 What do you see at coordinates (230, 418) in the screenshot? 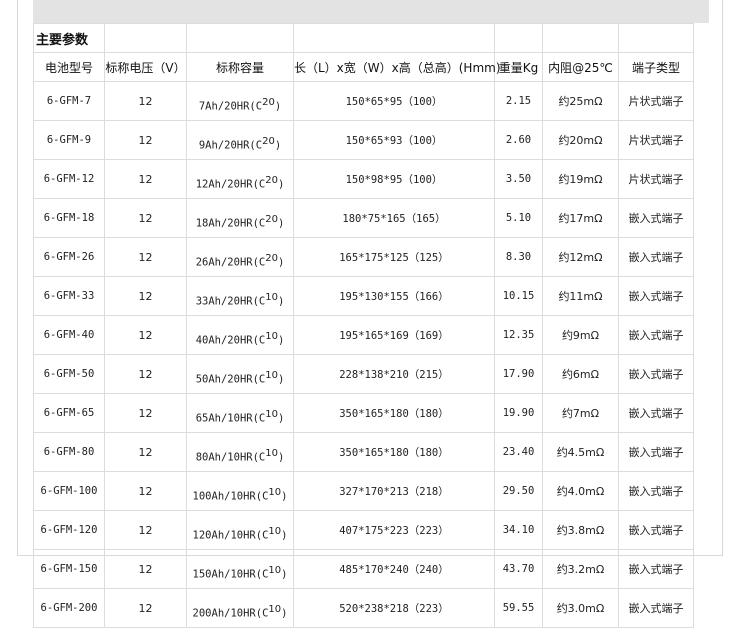
I see `capacity-text: 65Ah/10HR(C` at bounding box center [230, 418].